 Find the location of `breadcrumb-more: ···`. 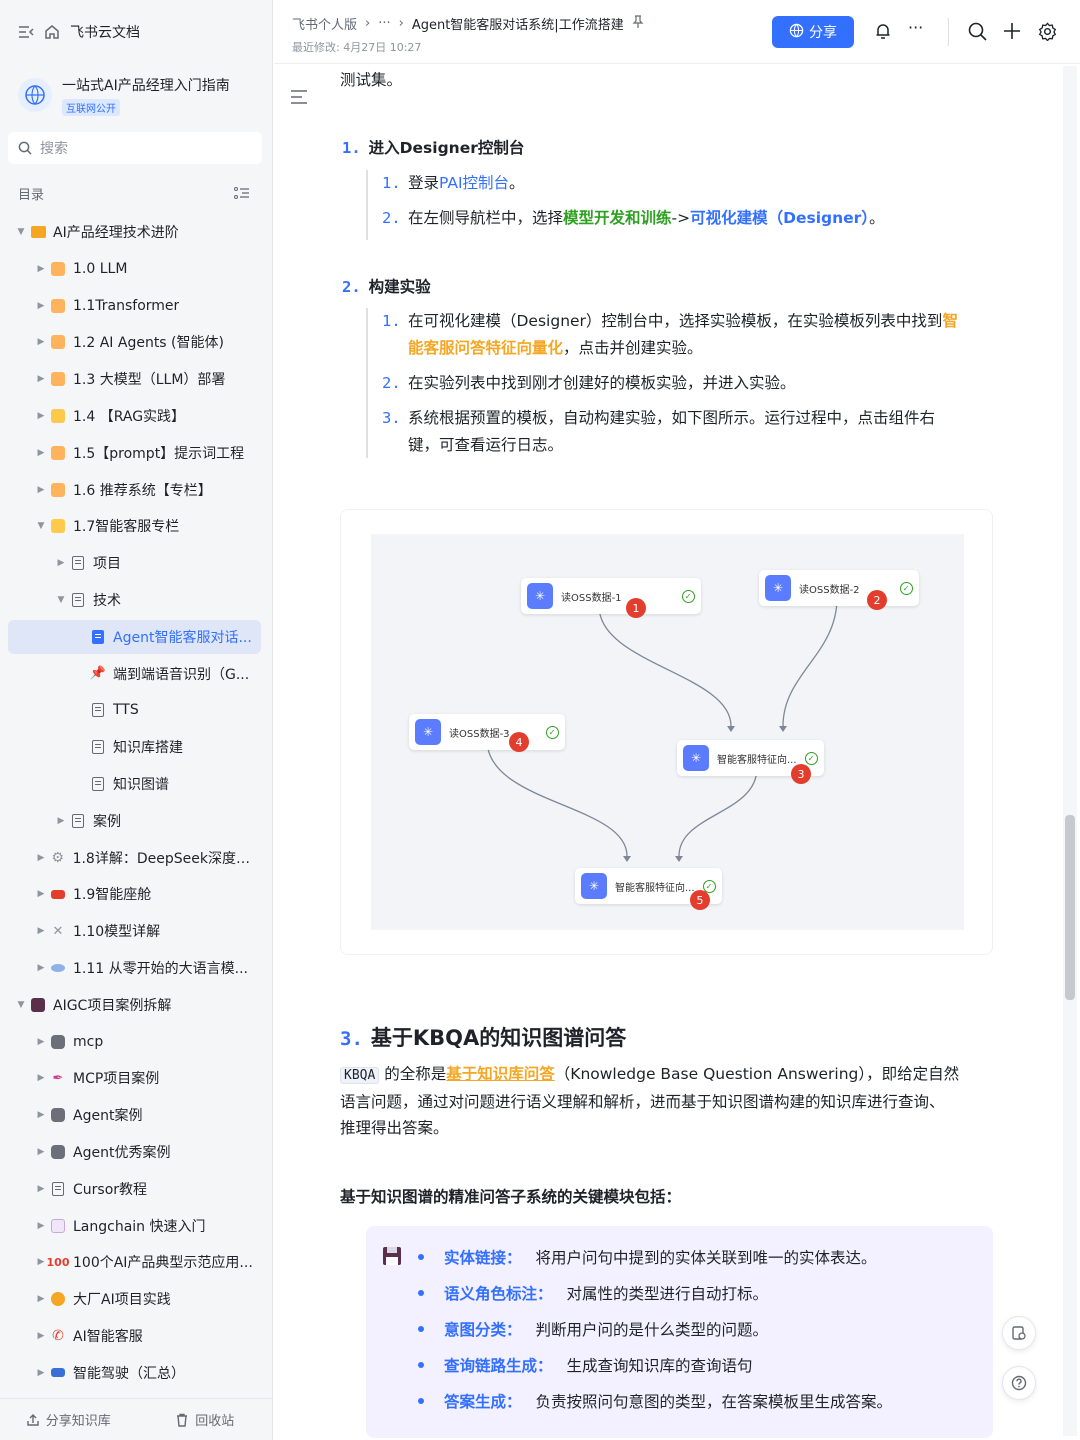

breadcrumb-more: ··· is located at coordinates (384, 23).